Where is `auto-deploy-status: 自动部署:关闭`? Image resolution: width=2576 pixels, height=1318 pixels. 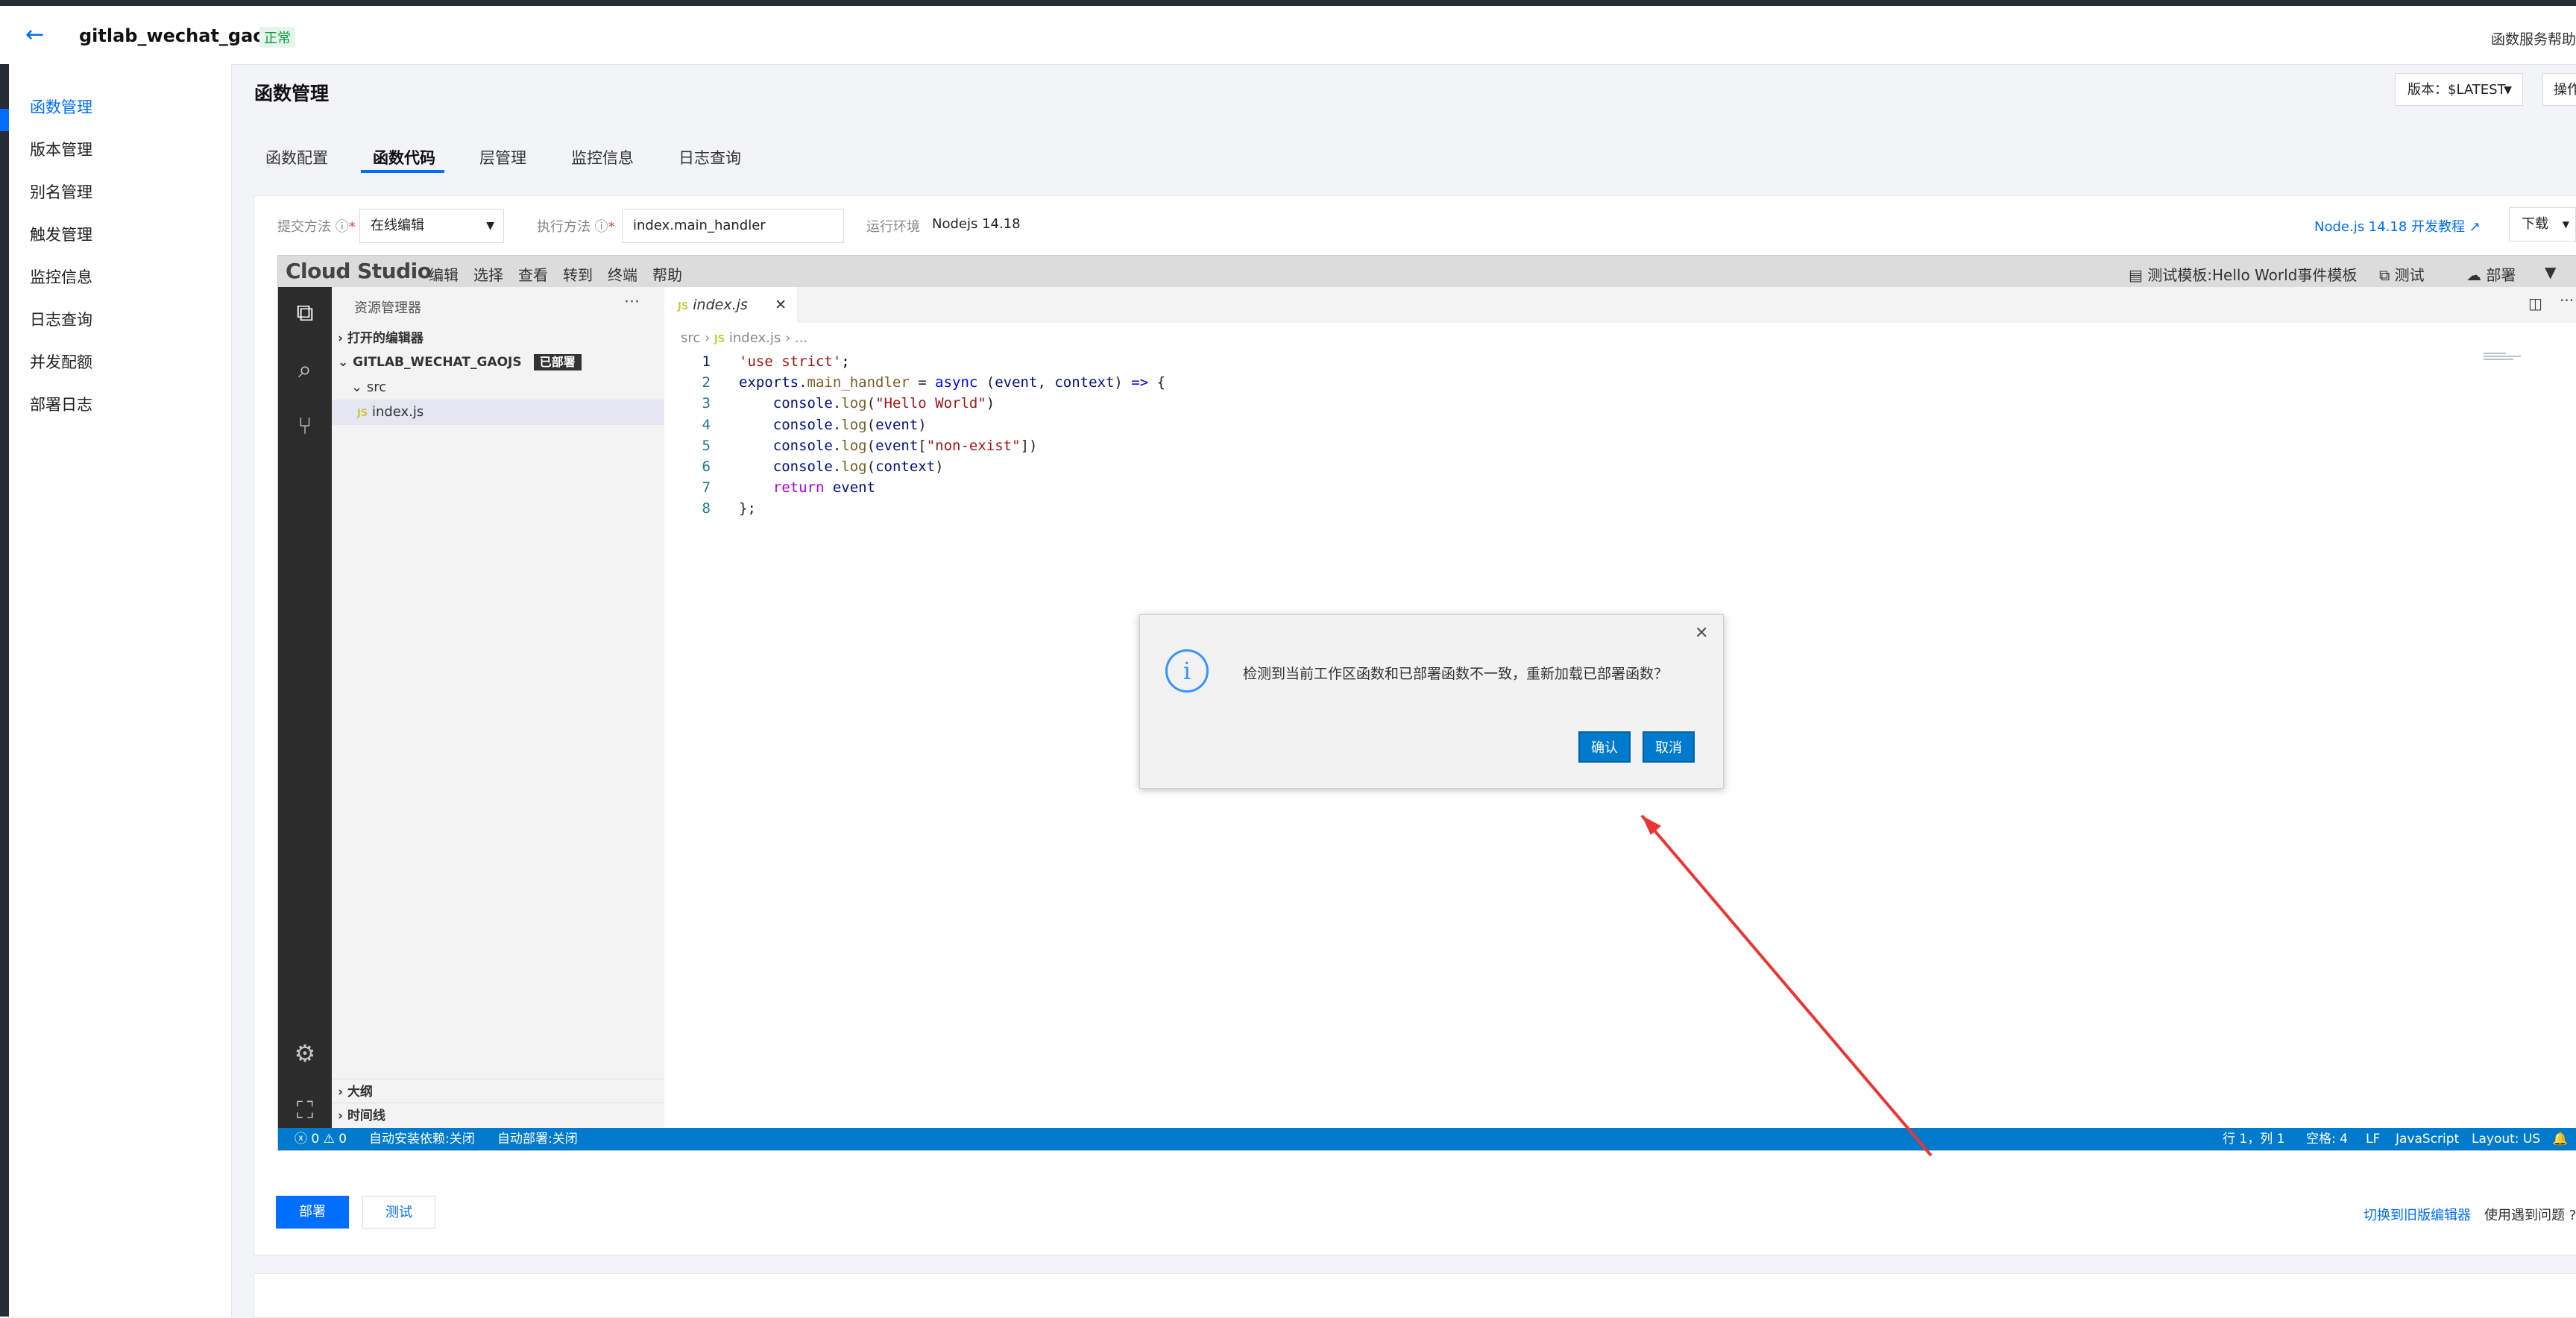
auto-deploy-status: 自动部署:关闭 is located at coordinates (537, 1139).